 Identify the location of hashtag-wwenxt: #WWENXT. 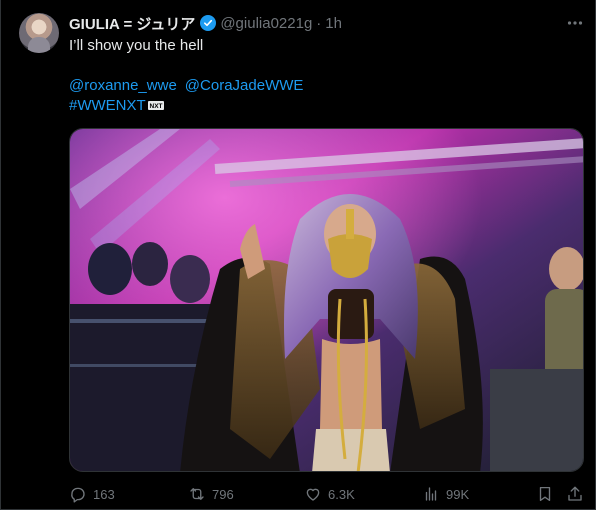
(107, 105).